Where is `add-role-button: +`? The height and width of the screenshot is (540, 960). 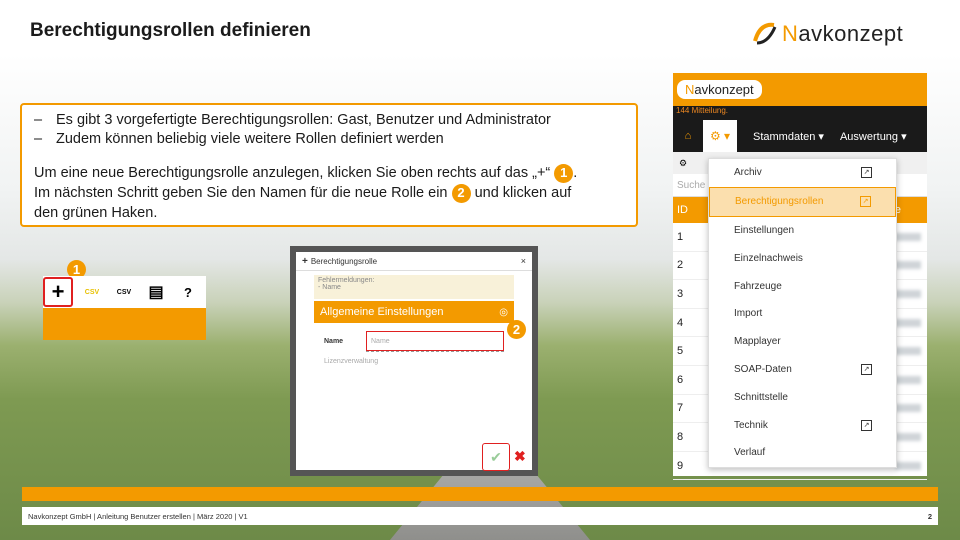 add-role-button: + is located at coordinates (58, 292).